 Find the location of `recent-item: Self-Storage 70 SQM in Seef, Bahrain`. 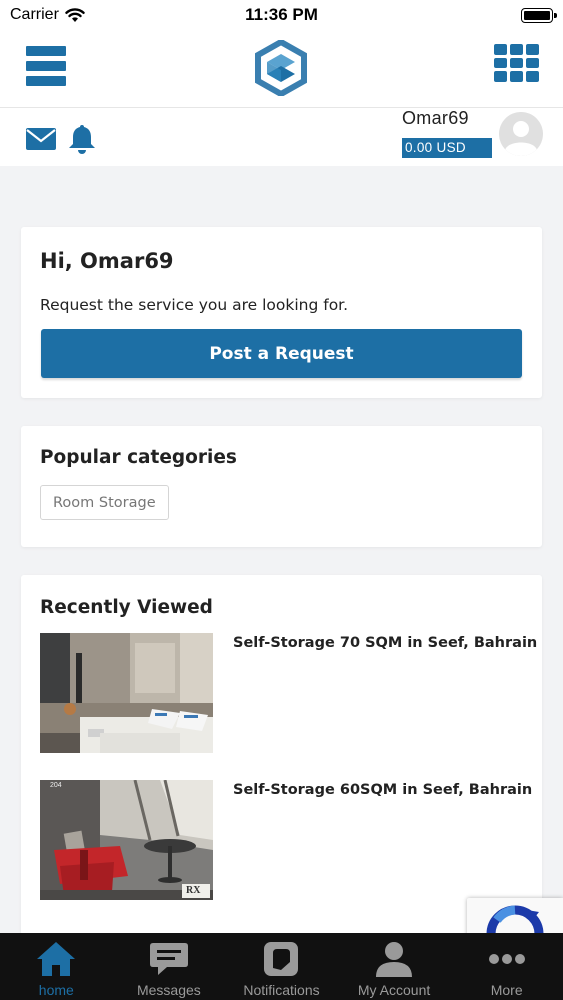

recent-item: Self-Storage 70 SQM in Seef, Bahrain is located at coordinates (288, 693).